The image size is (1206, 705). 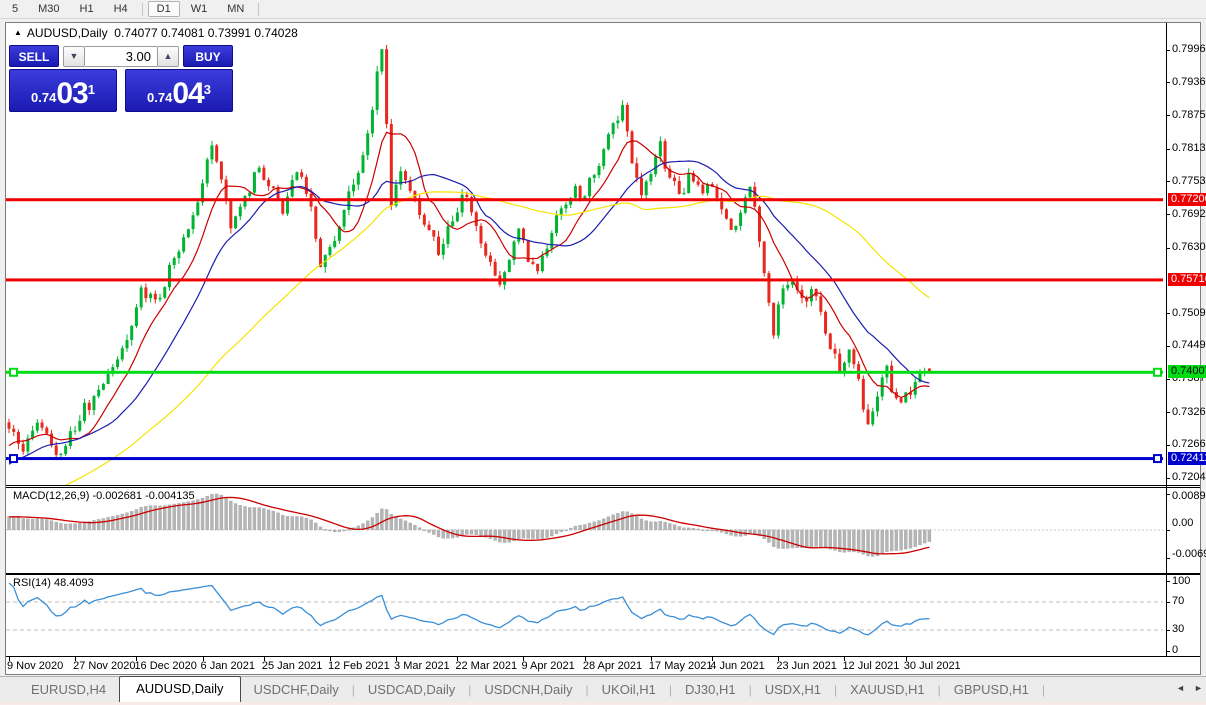 What do you see at coordinates (199, 9) in the screenshot?
I see `timeframe-button-w1: W1` at bounding box center [199, 9].